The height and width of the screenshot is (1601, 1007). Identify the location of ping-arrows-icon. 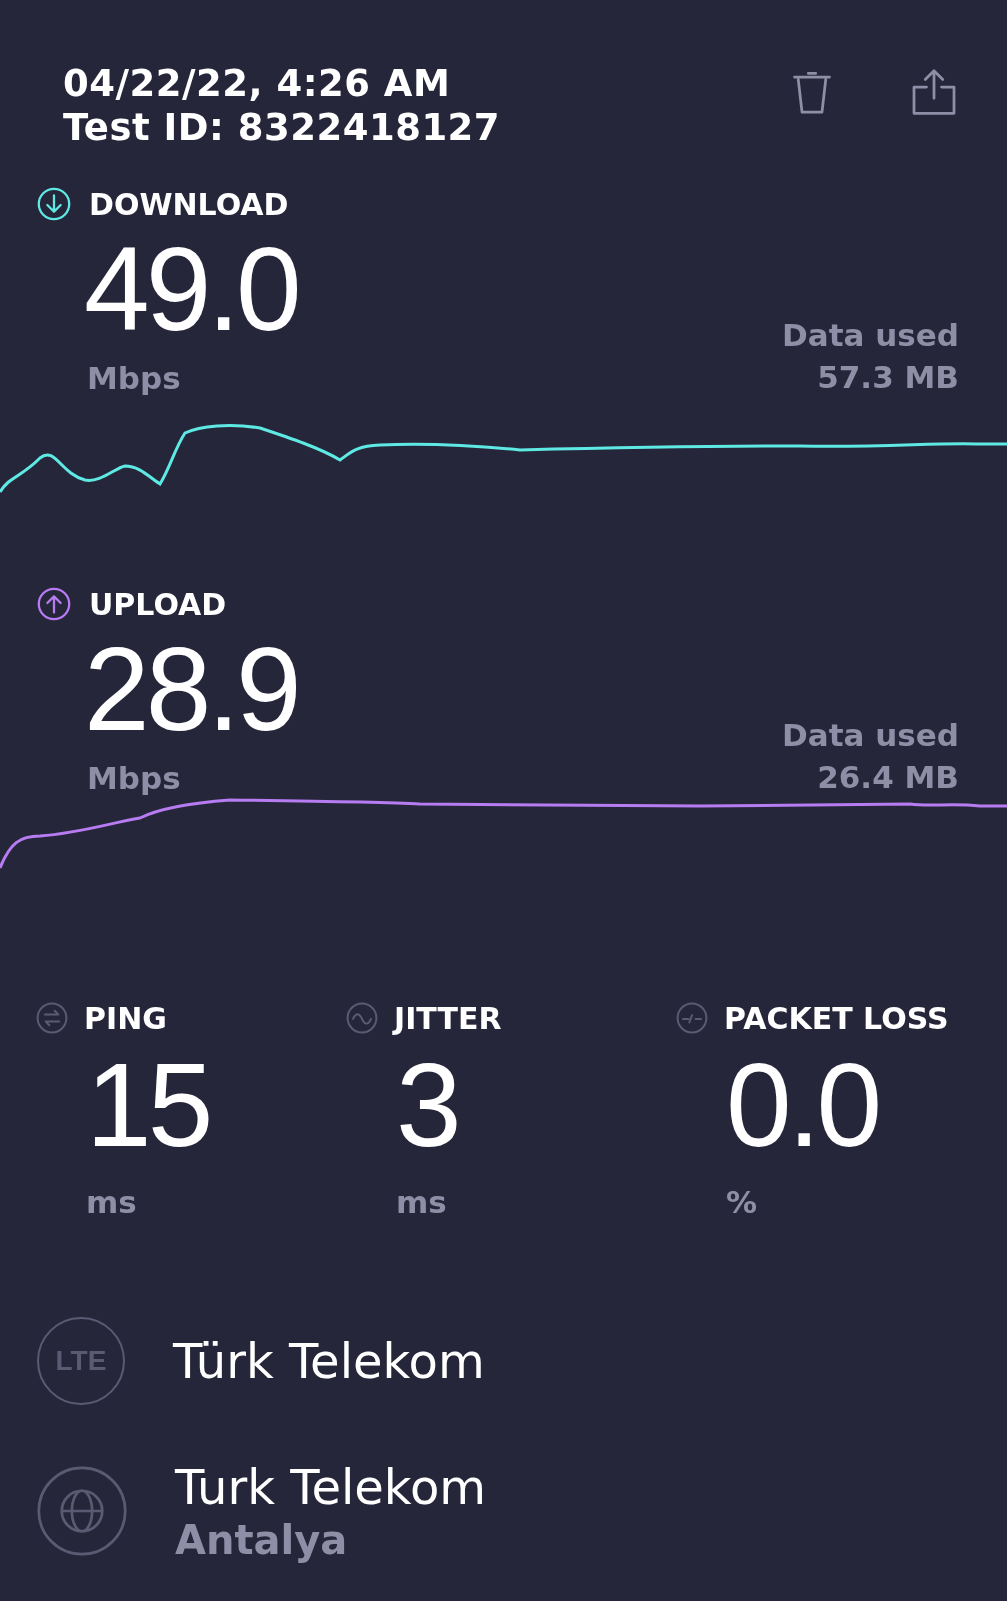
(52, 1018).